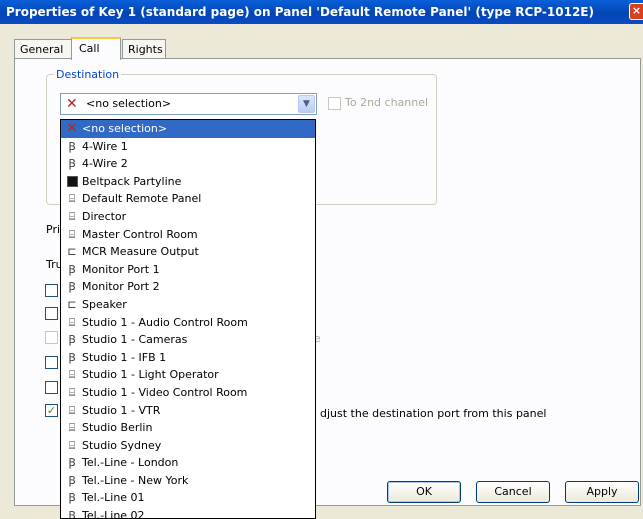  What do you see at coordinates (105, 164) in the screenshot?
I see `dropdown-item-label: 4-Wire 2` at bounding box center [105, 164].